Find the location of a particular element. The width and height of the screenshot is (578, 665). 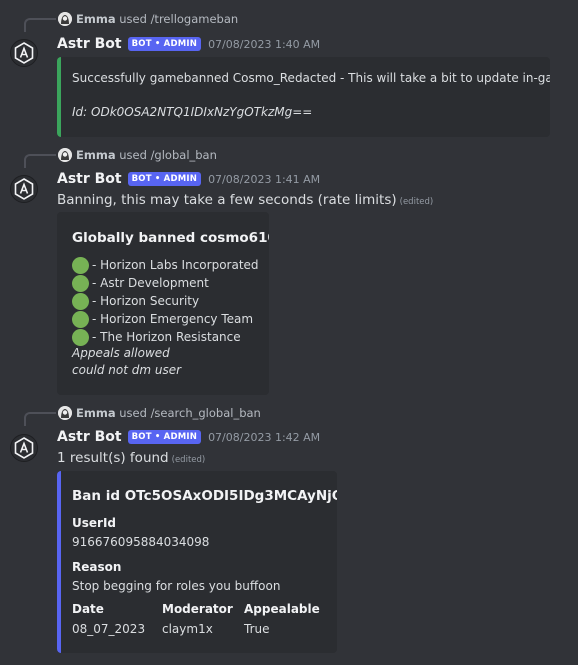

server-item: - Horizon Emergency Team is located at coordinates (165, 319).